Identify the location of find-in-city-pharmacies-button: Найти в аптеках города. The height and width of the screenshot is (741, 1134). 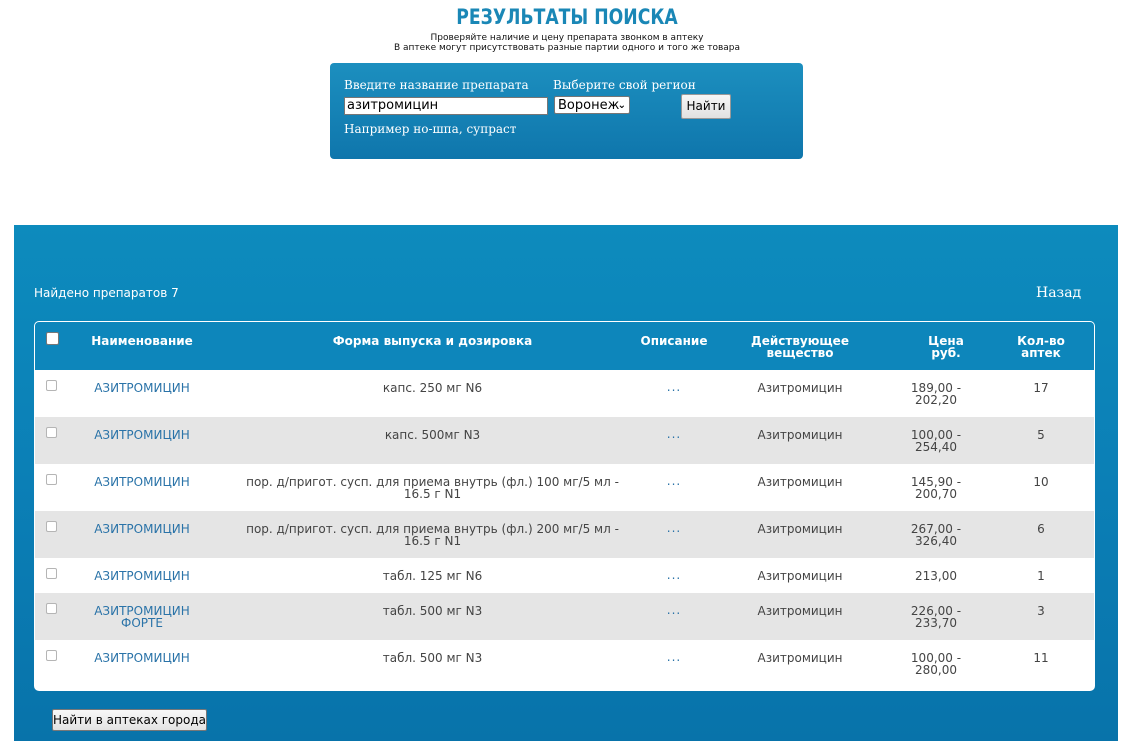
(129, 720).